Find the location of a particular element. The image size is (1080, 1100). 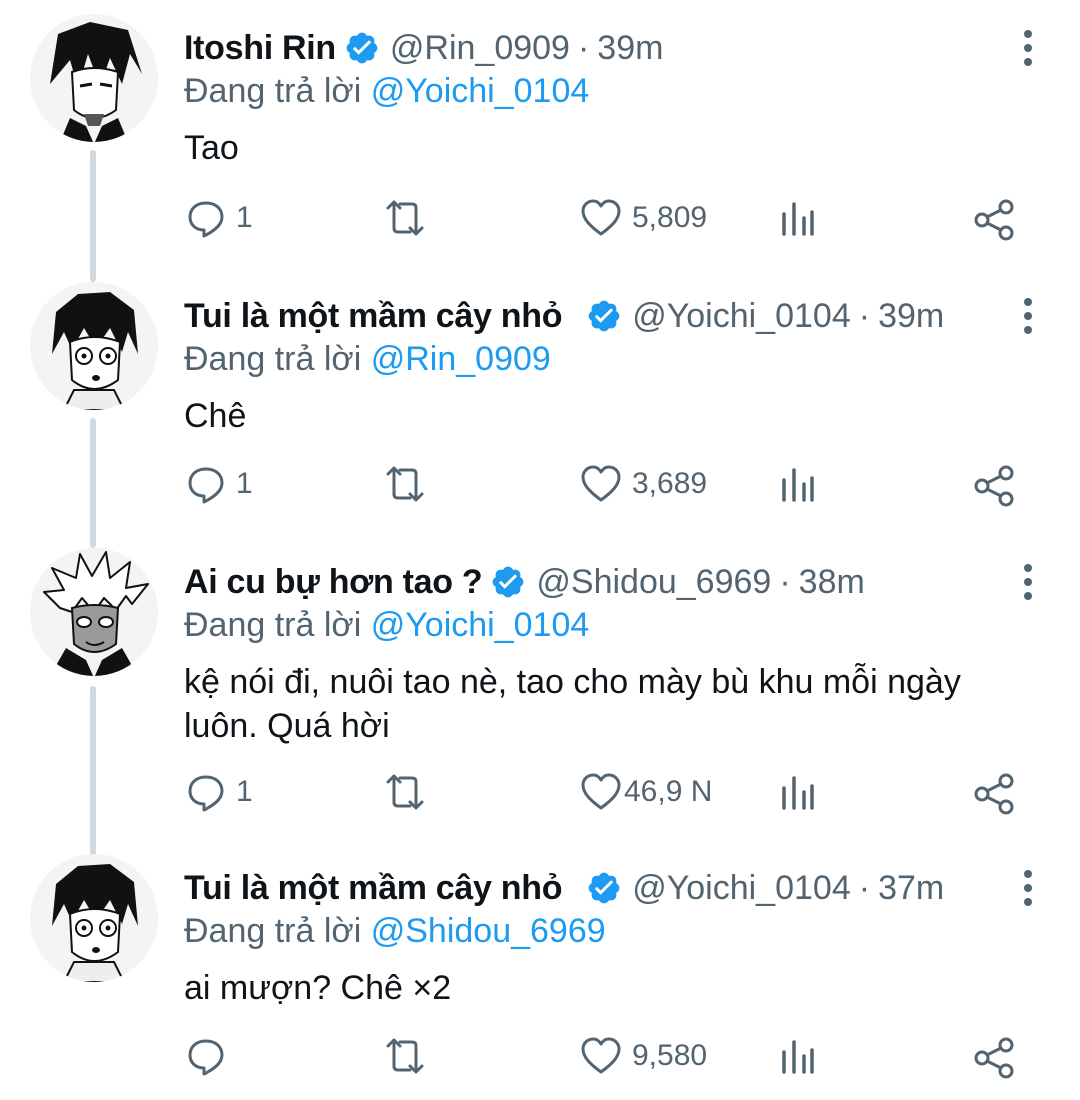

action-bar: 9,580 is located at coordinates (540, 1061).